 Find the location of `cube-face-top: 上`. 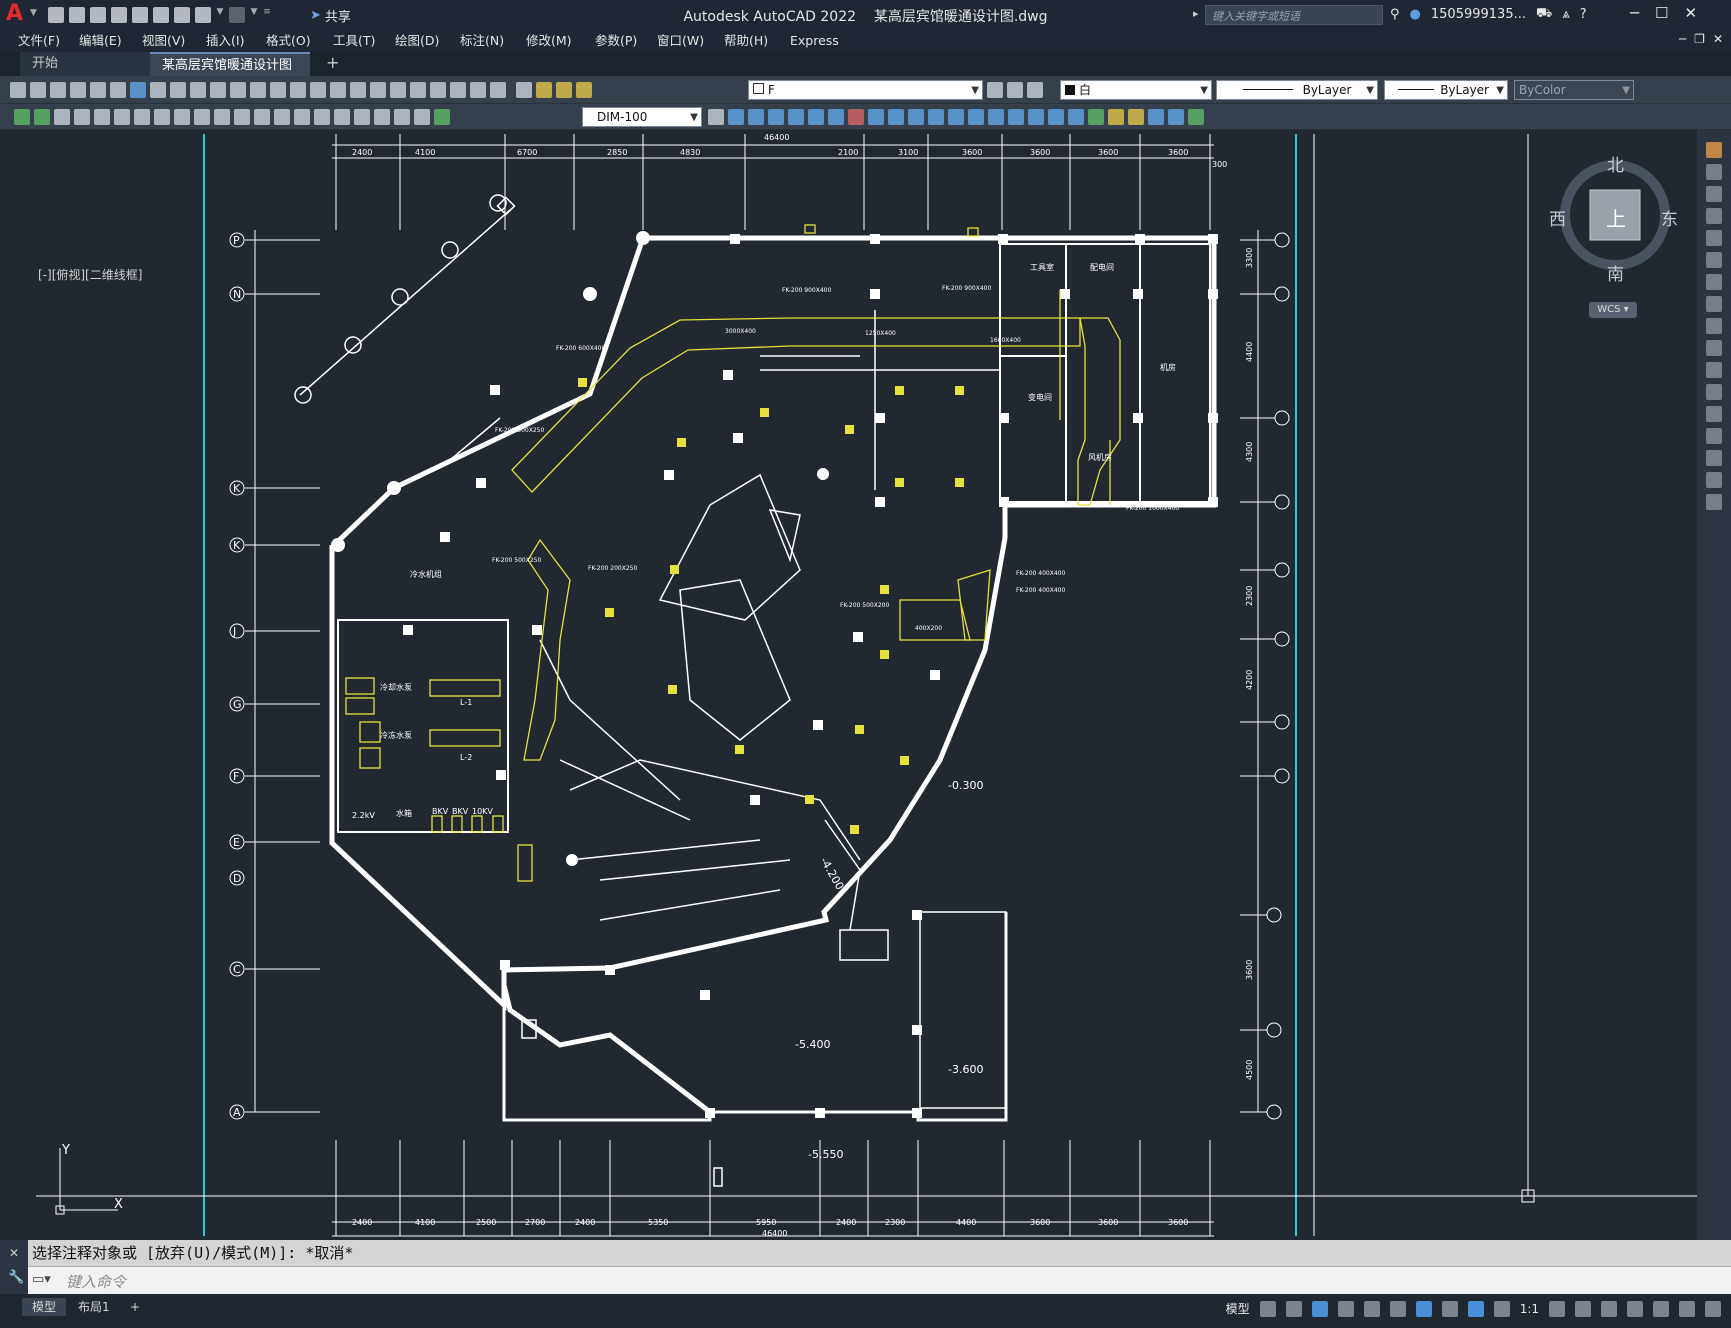

cube-face-top: 上 is located at coordinates (1616, 217).